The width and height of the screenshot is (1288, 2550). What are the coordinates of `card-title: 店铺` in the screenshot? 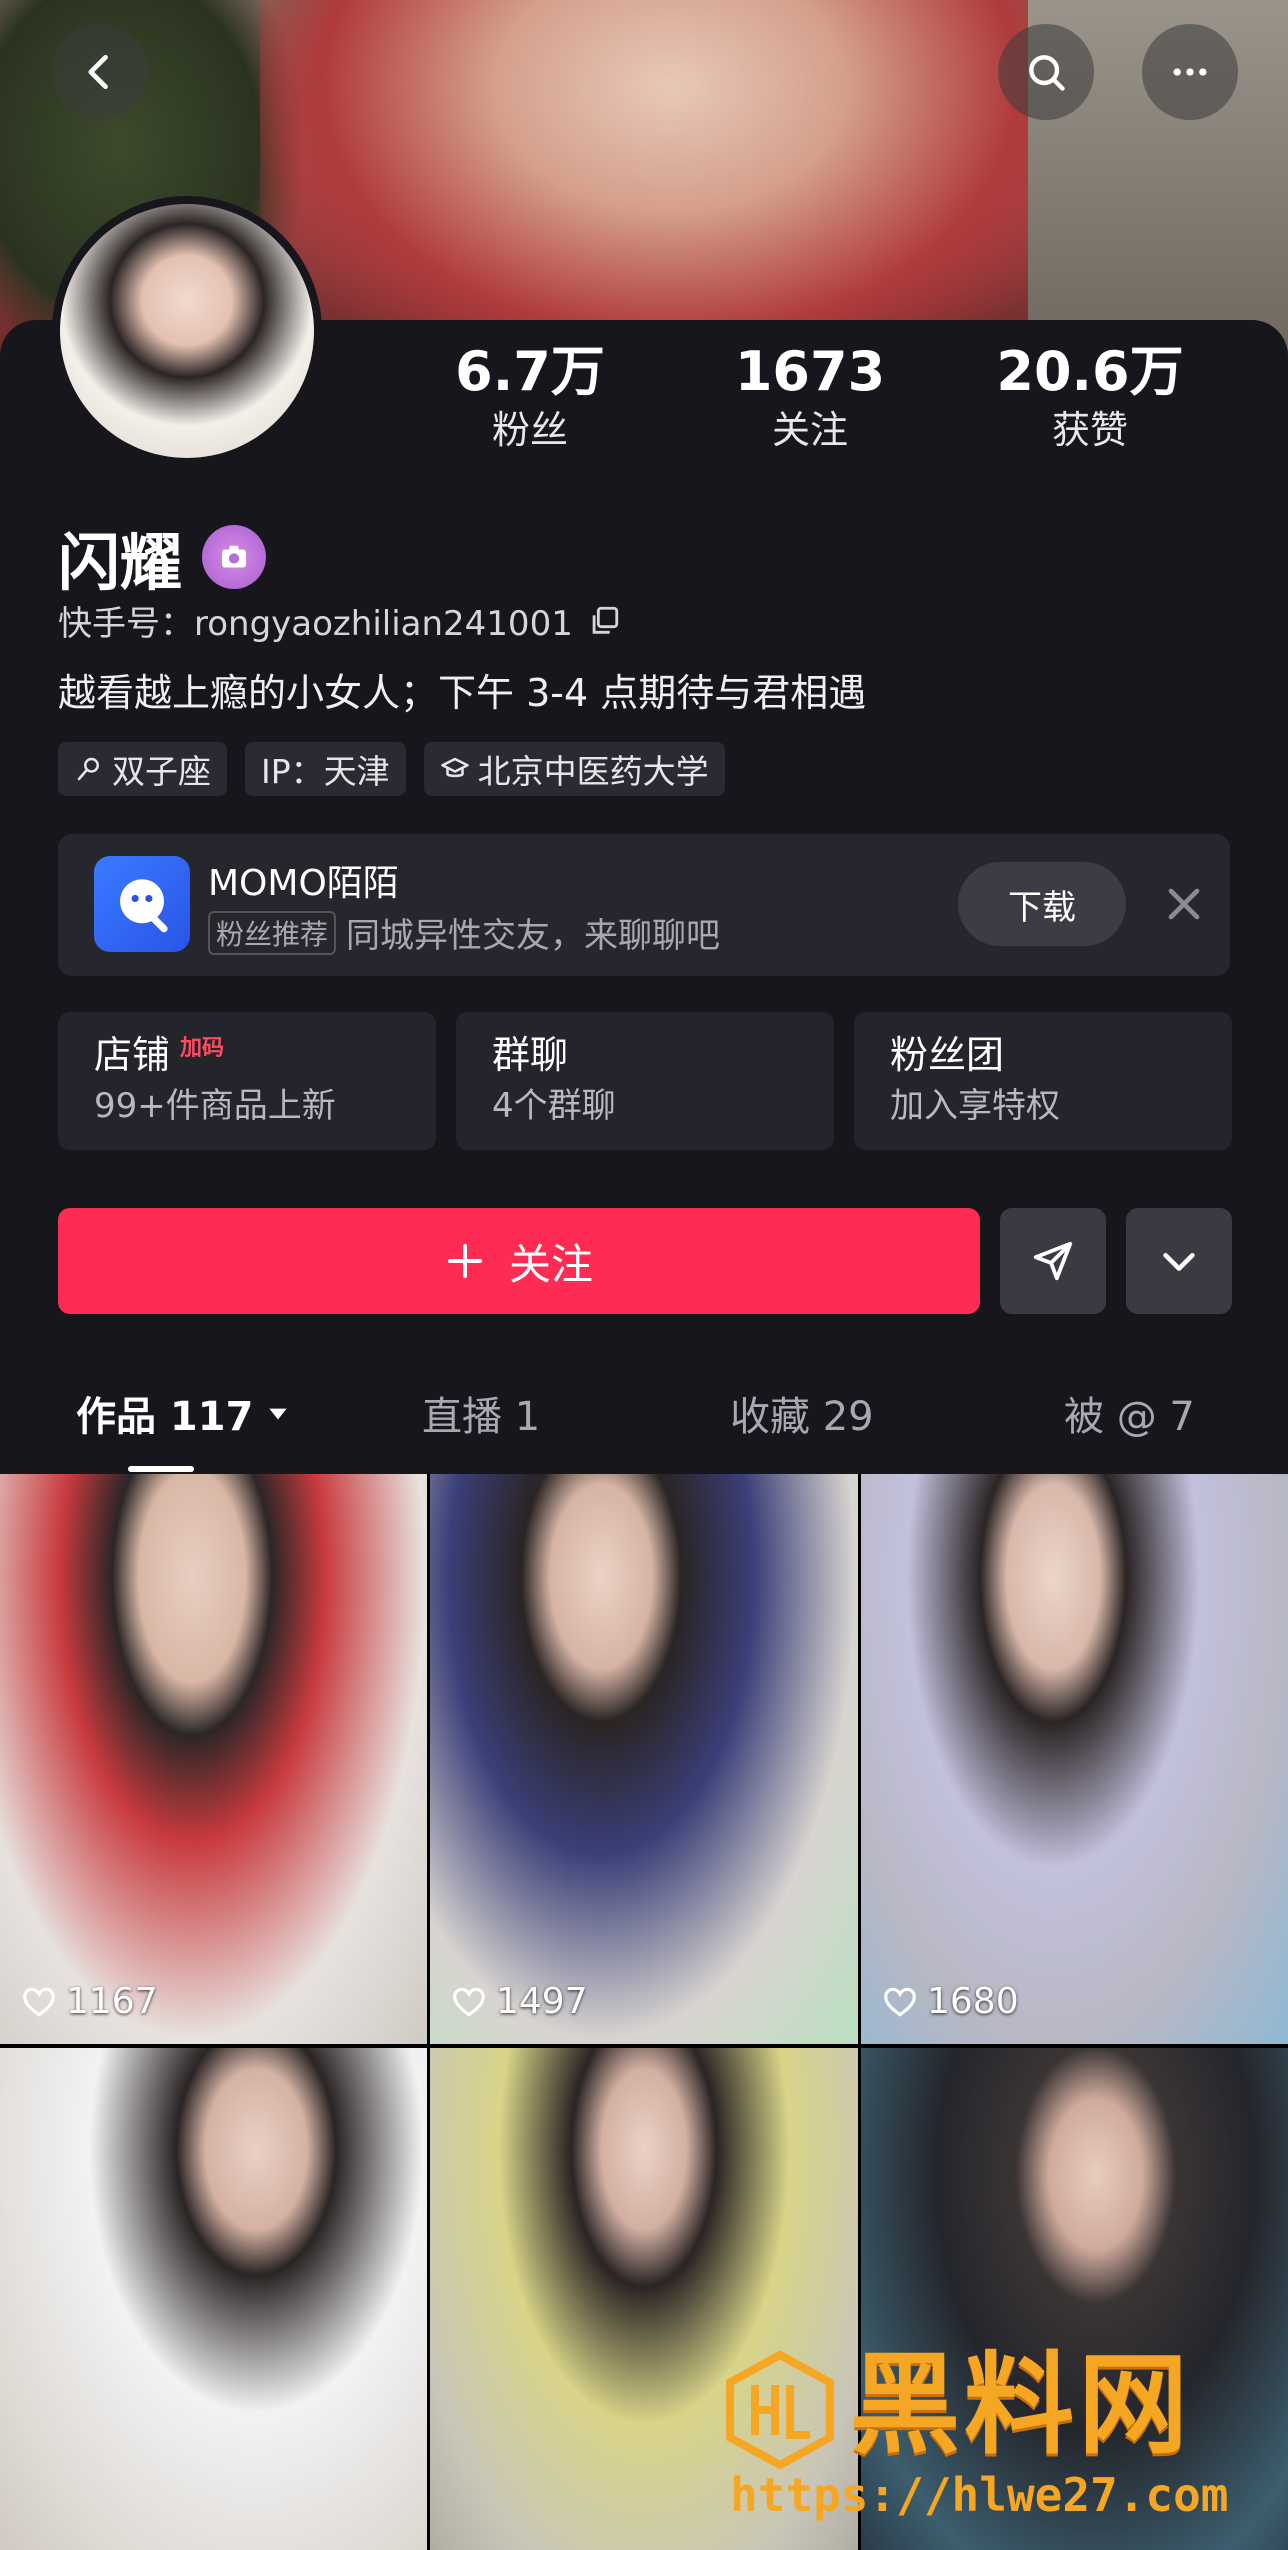 It's located at (132, 1055).